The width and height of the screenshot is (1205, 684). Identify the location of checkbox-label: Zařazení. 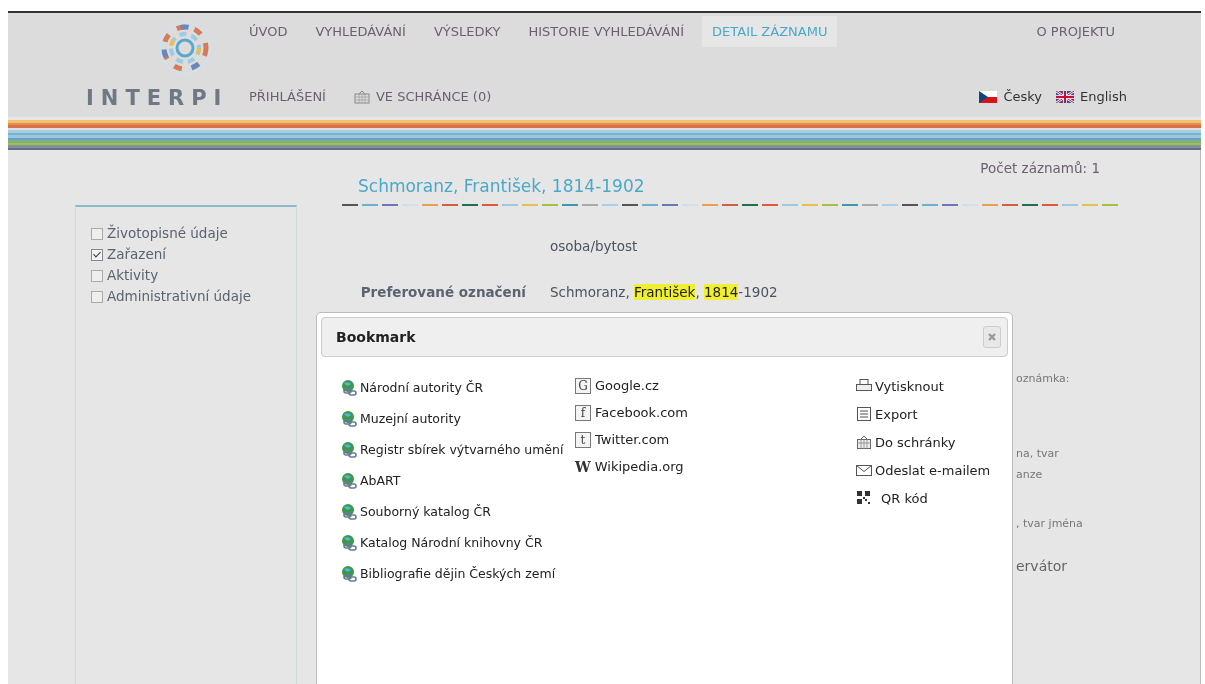
(137, 254).